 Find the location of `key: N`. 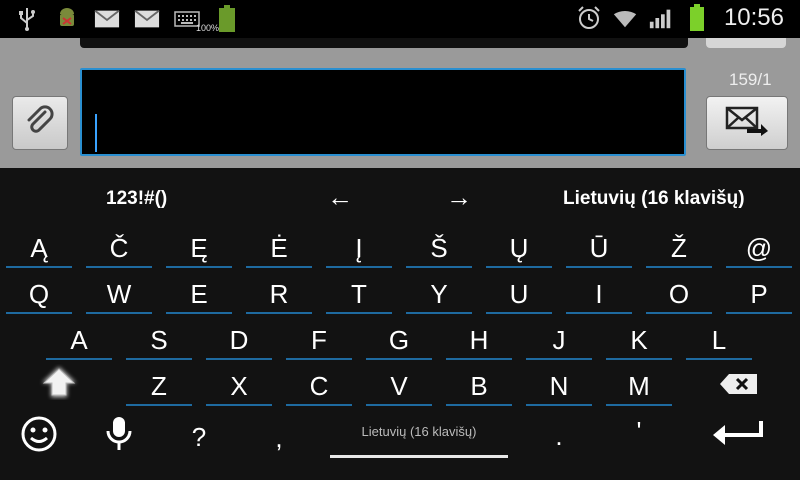

key: N is located at coordinates (559, 386).